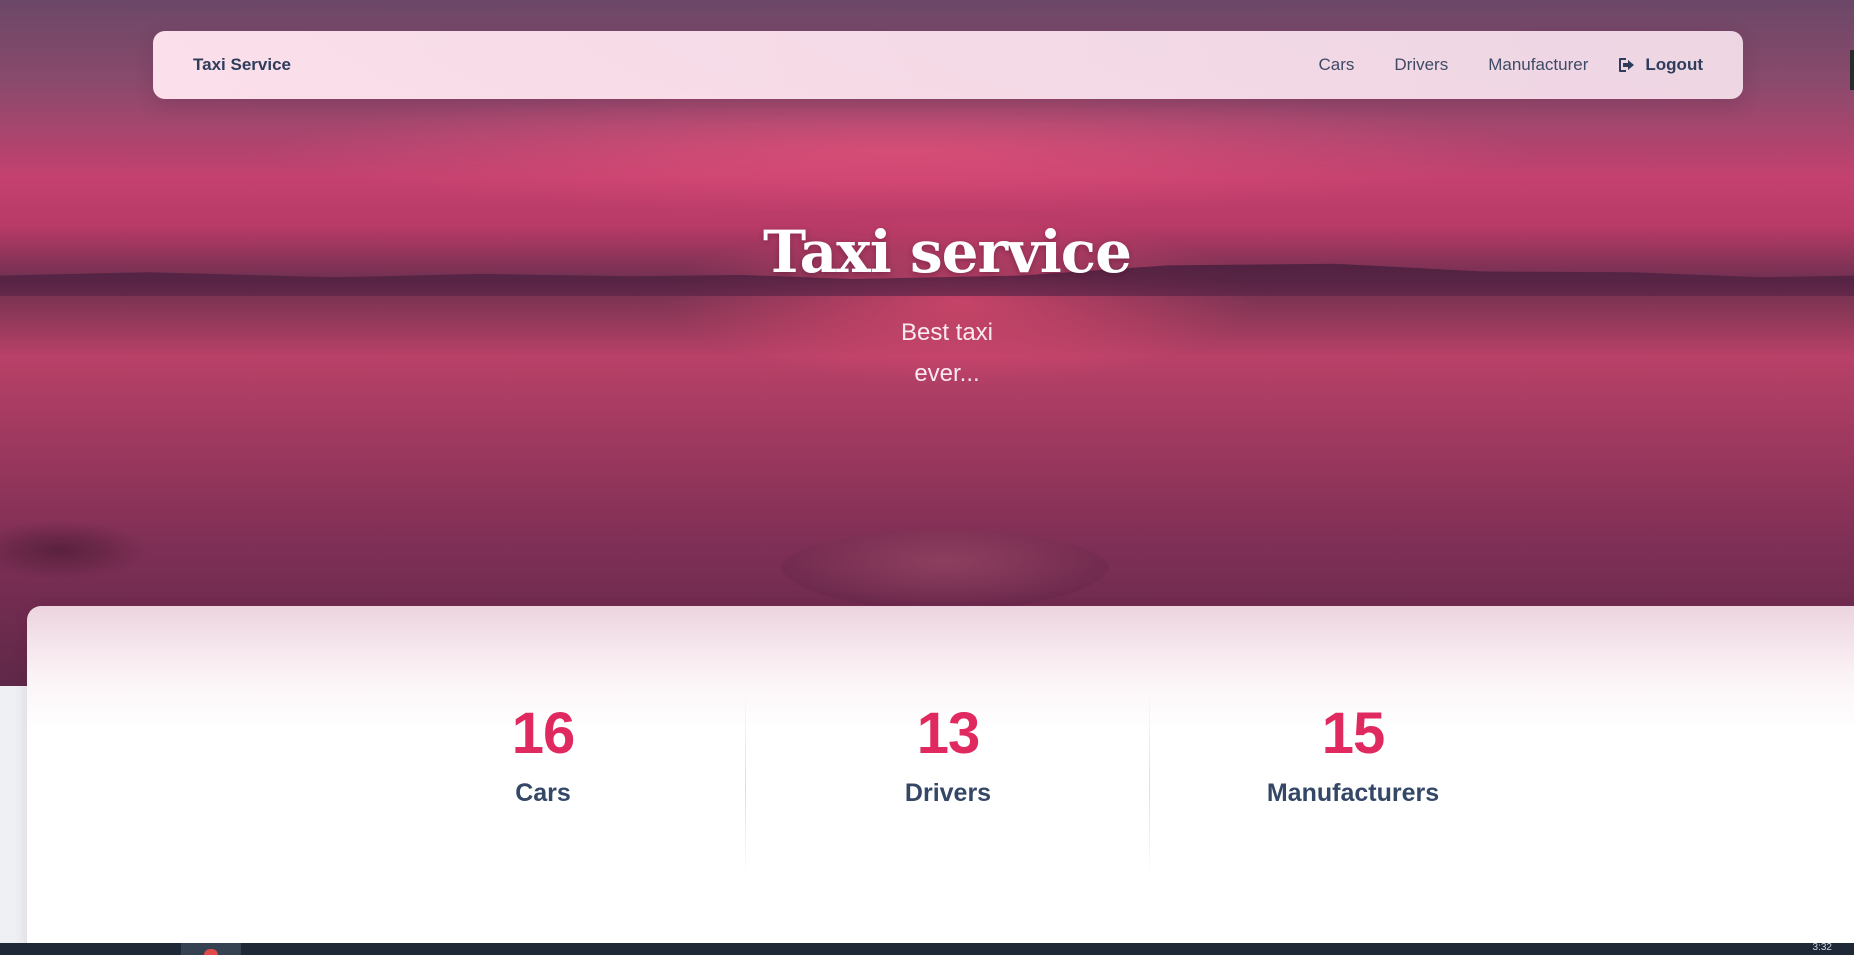  I want to click on stat-divider, so click(1149, 785).